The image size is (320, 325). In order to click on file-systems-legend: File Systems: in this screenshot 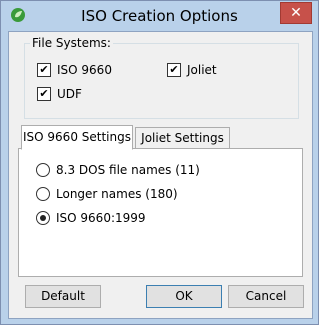, I will do `click(71, 43)`.